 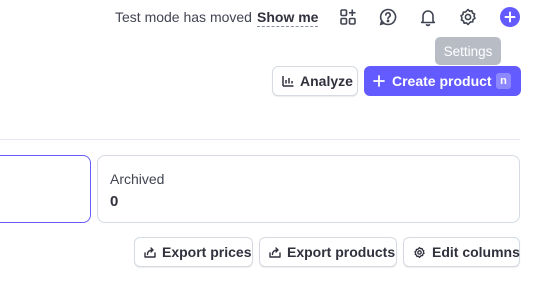 I want to click on chart-icon, so click(x=288, y=81).